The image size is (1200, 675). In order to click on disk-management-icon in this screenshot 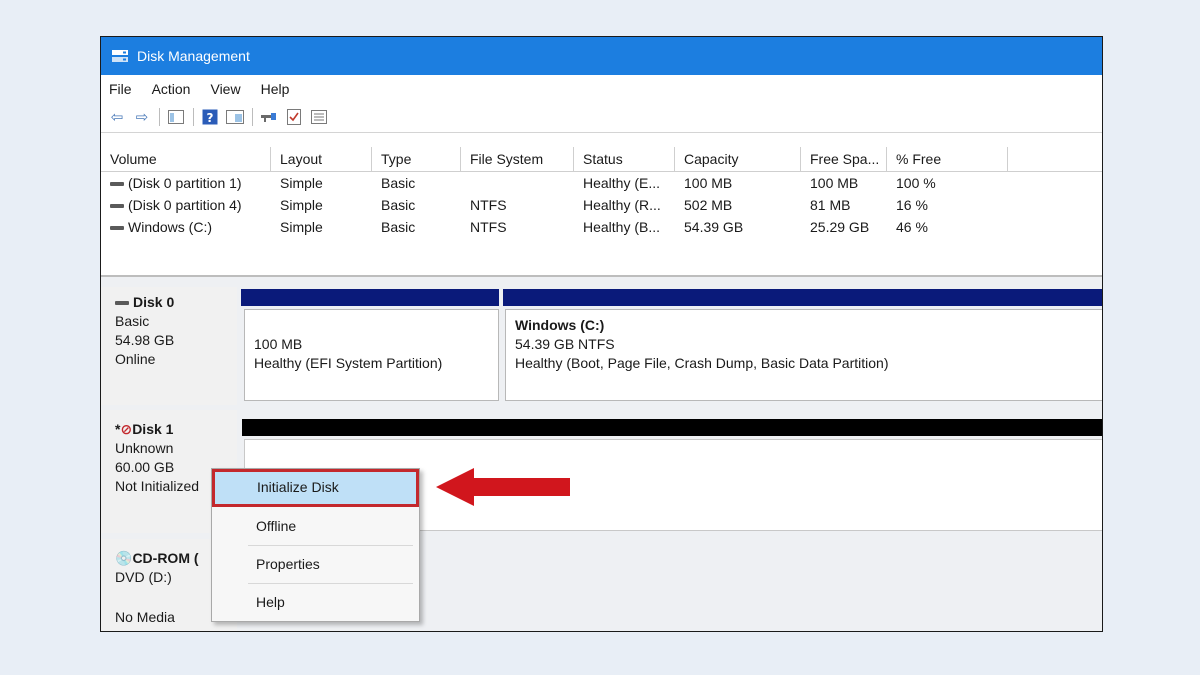, I will do `click(120, 56)`.